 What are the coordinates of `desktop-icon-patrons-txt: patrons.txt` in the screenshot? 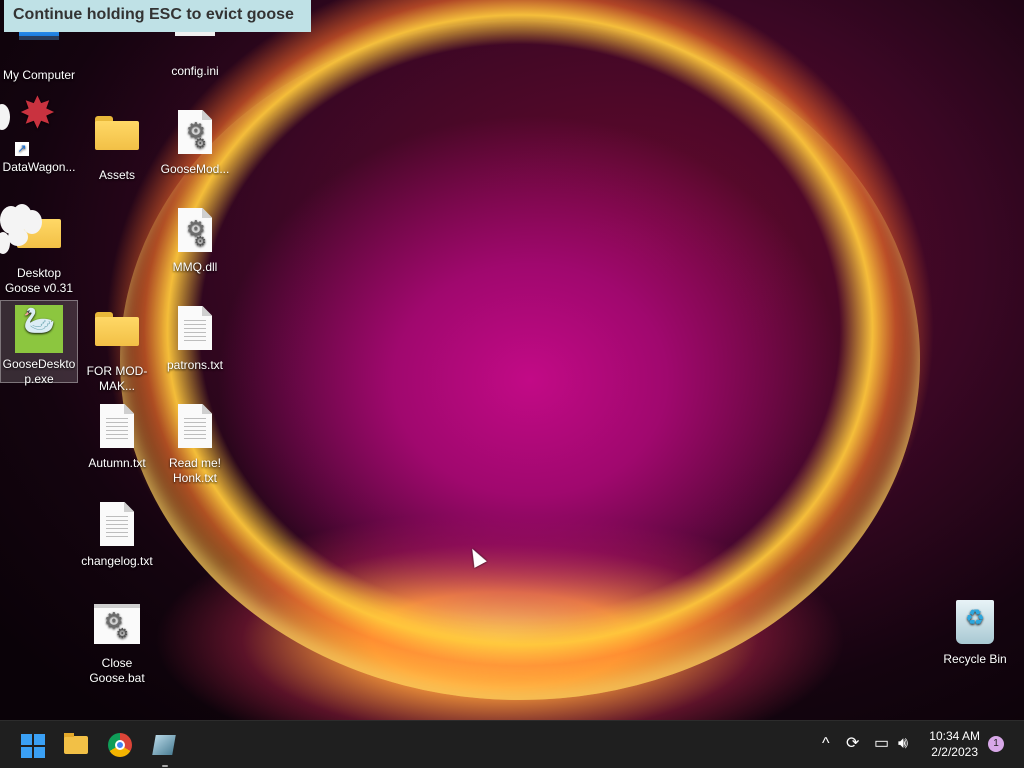 It's located at (195, 336).